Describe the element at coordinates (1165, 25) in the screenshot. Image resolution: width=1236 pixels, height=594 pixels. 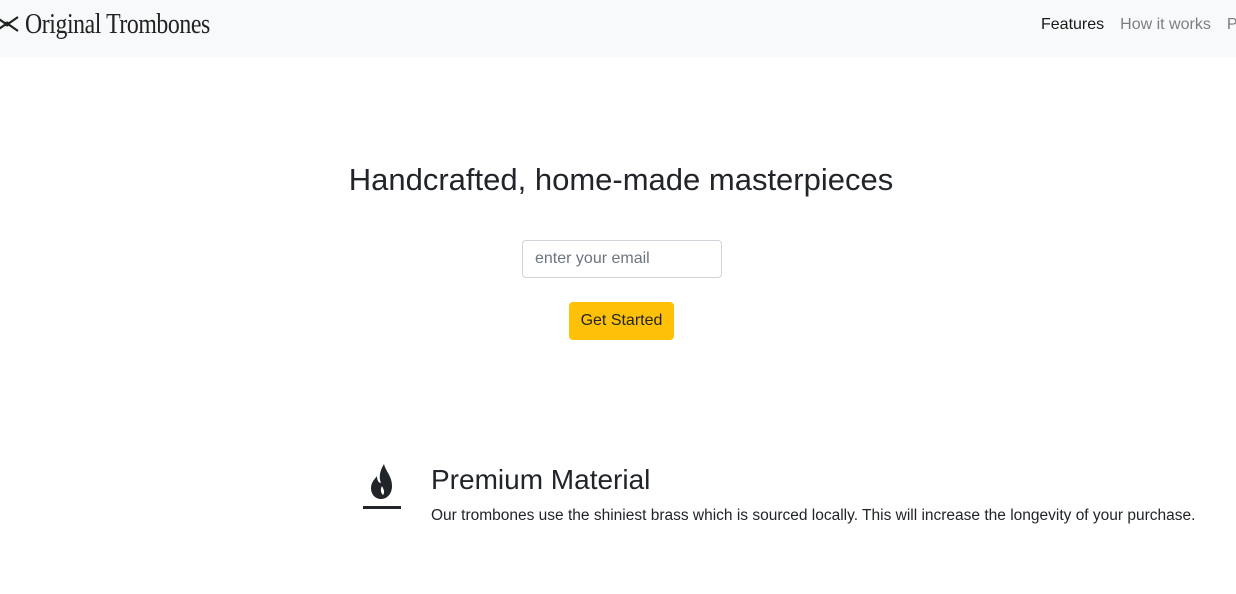
I see `nav-link-how-it-works: How it works` at that location.